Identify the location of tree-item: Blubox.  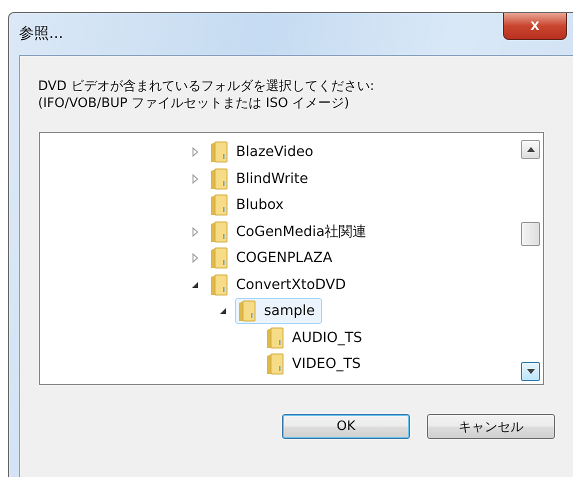
(249, 205).